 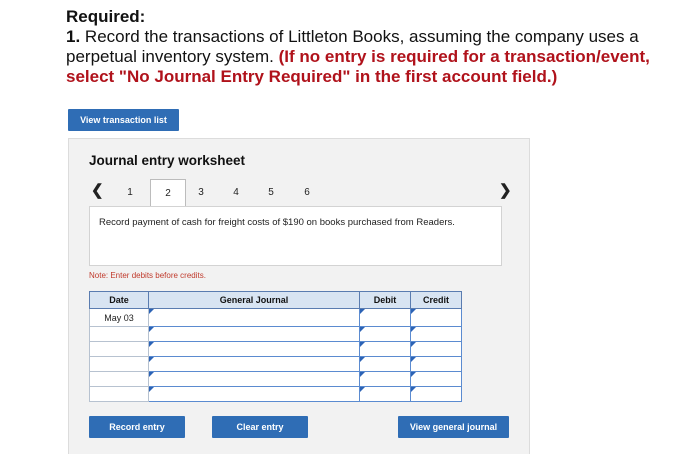 I want to click on date-cell: May 03, so click(x=119, y=317).